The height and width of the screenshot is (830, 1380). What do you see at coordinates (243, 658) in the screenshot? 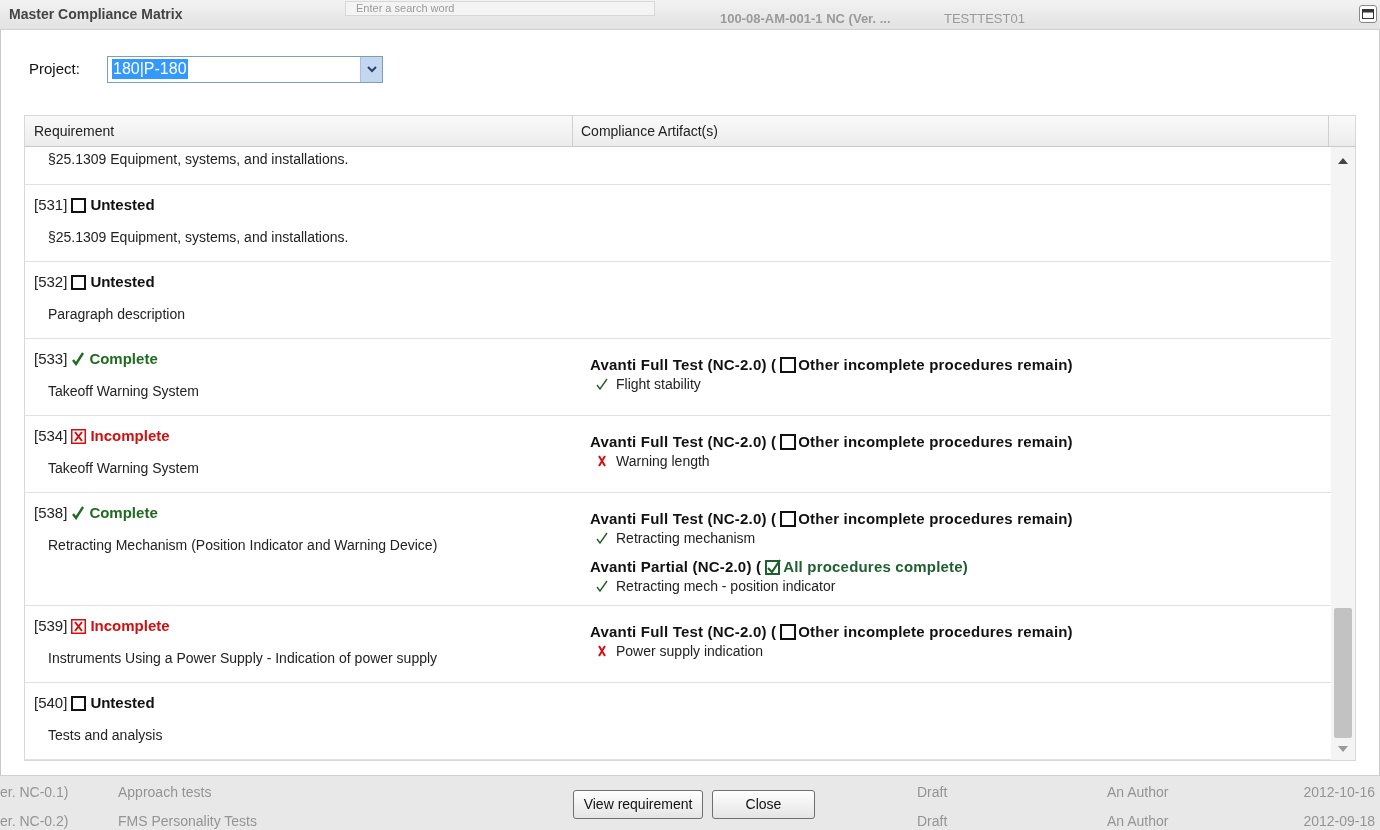
I see `requirement-description: Instruments Using a Power Supply - Indication of power supply` at bounding box center [243, 658].